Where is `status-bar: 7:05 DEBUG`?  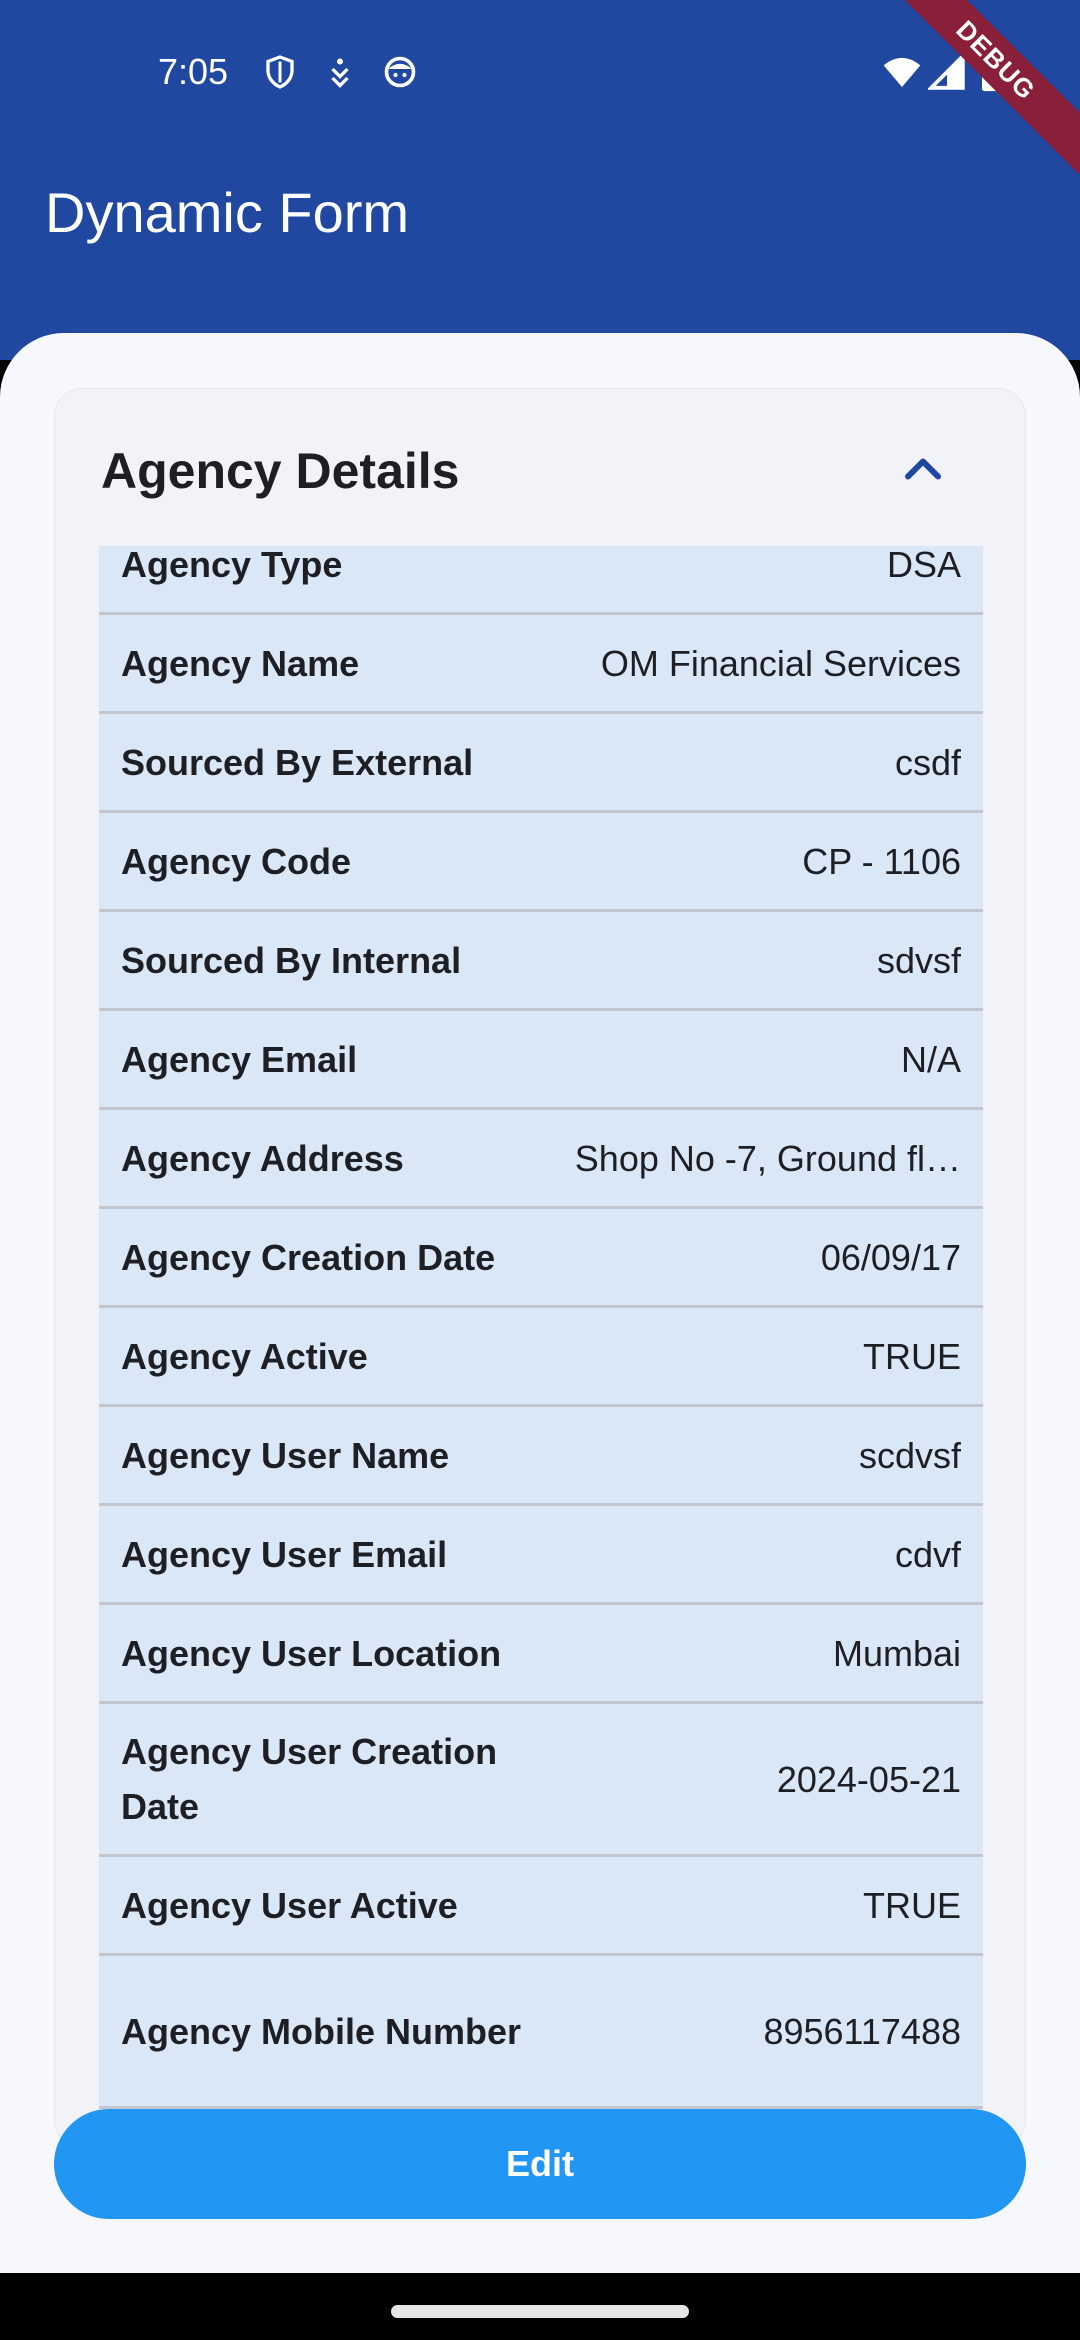 status-bar: 7:05 DEBUG is located at coordinates (540, 91).